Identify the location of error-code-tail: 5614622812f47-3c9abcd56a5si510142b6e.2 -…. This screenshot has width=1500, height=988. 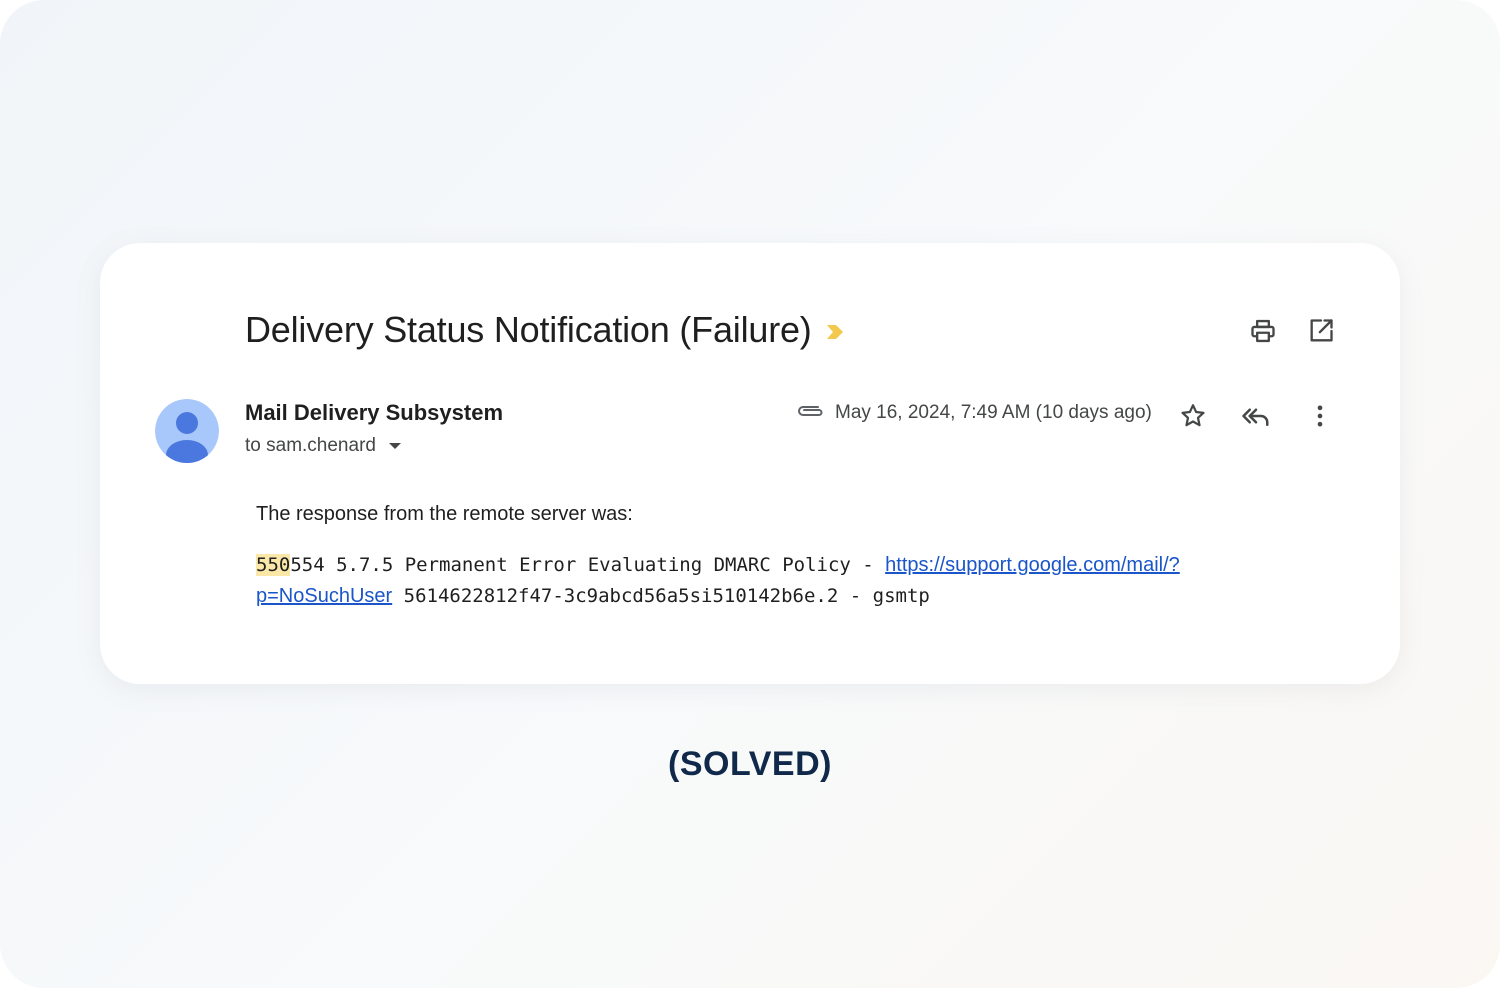
(661, 596).